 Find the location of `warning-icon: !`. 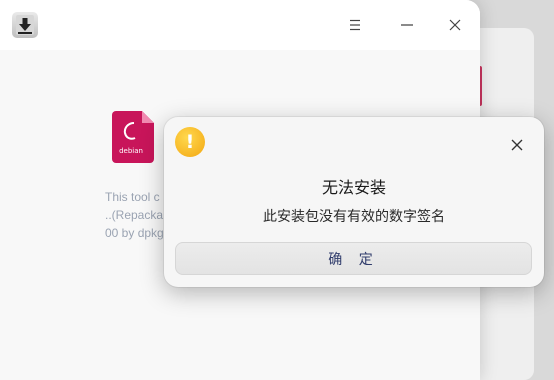

warning-icon: ! is located at coordinates (190, 142).